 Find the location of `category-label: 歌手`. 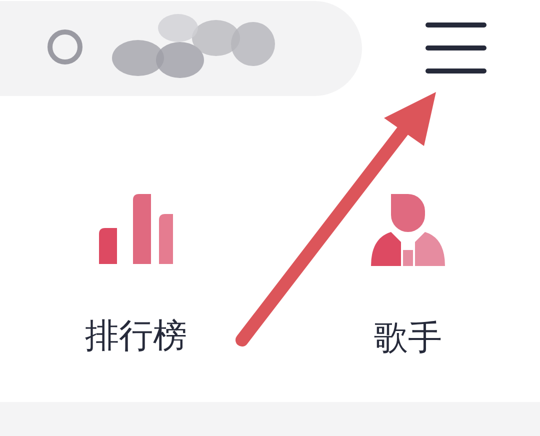

category-label: 歌手 is located at coordinates (408, 338).